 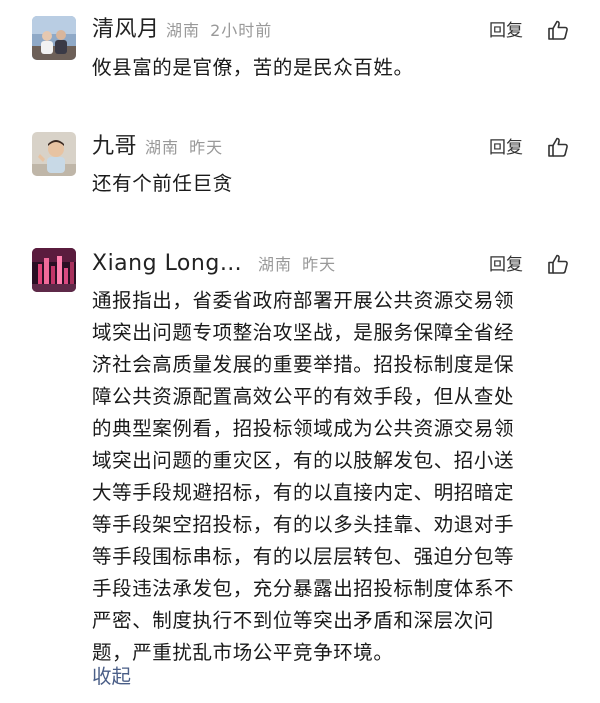 What do you see at coordinates (303, 364) in the screenshot?
I see `comment-text-line: 济社会高质量发展的重要举措。招投标制度是保` at bounding box center [303, 364].